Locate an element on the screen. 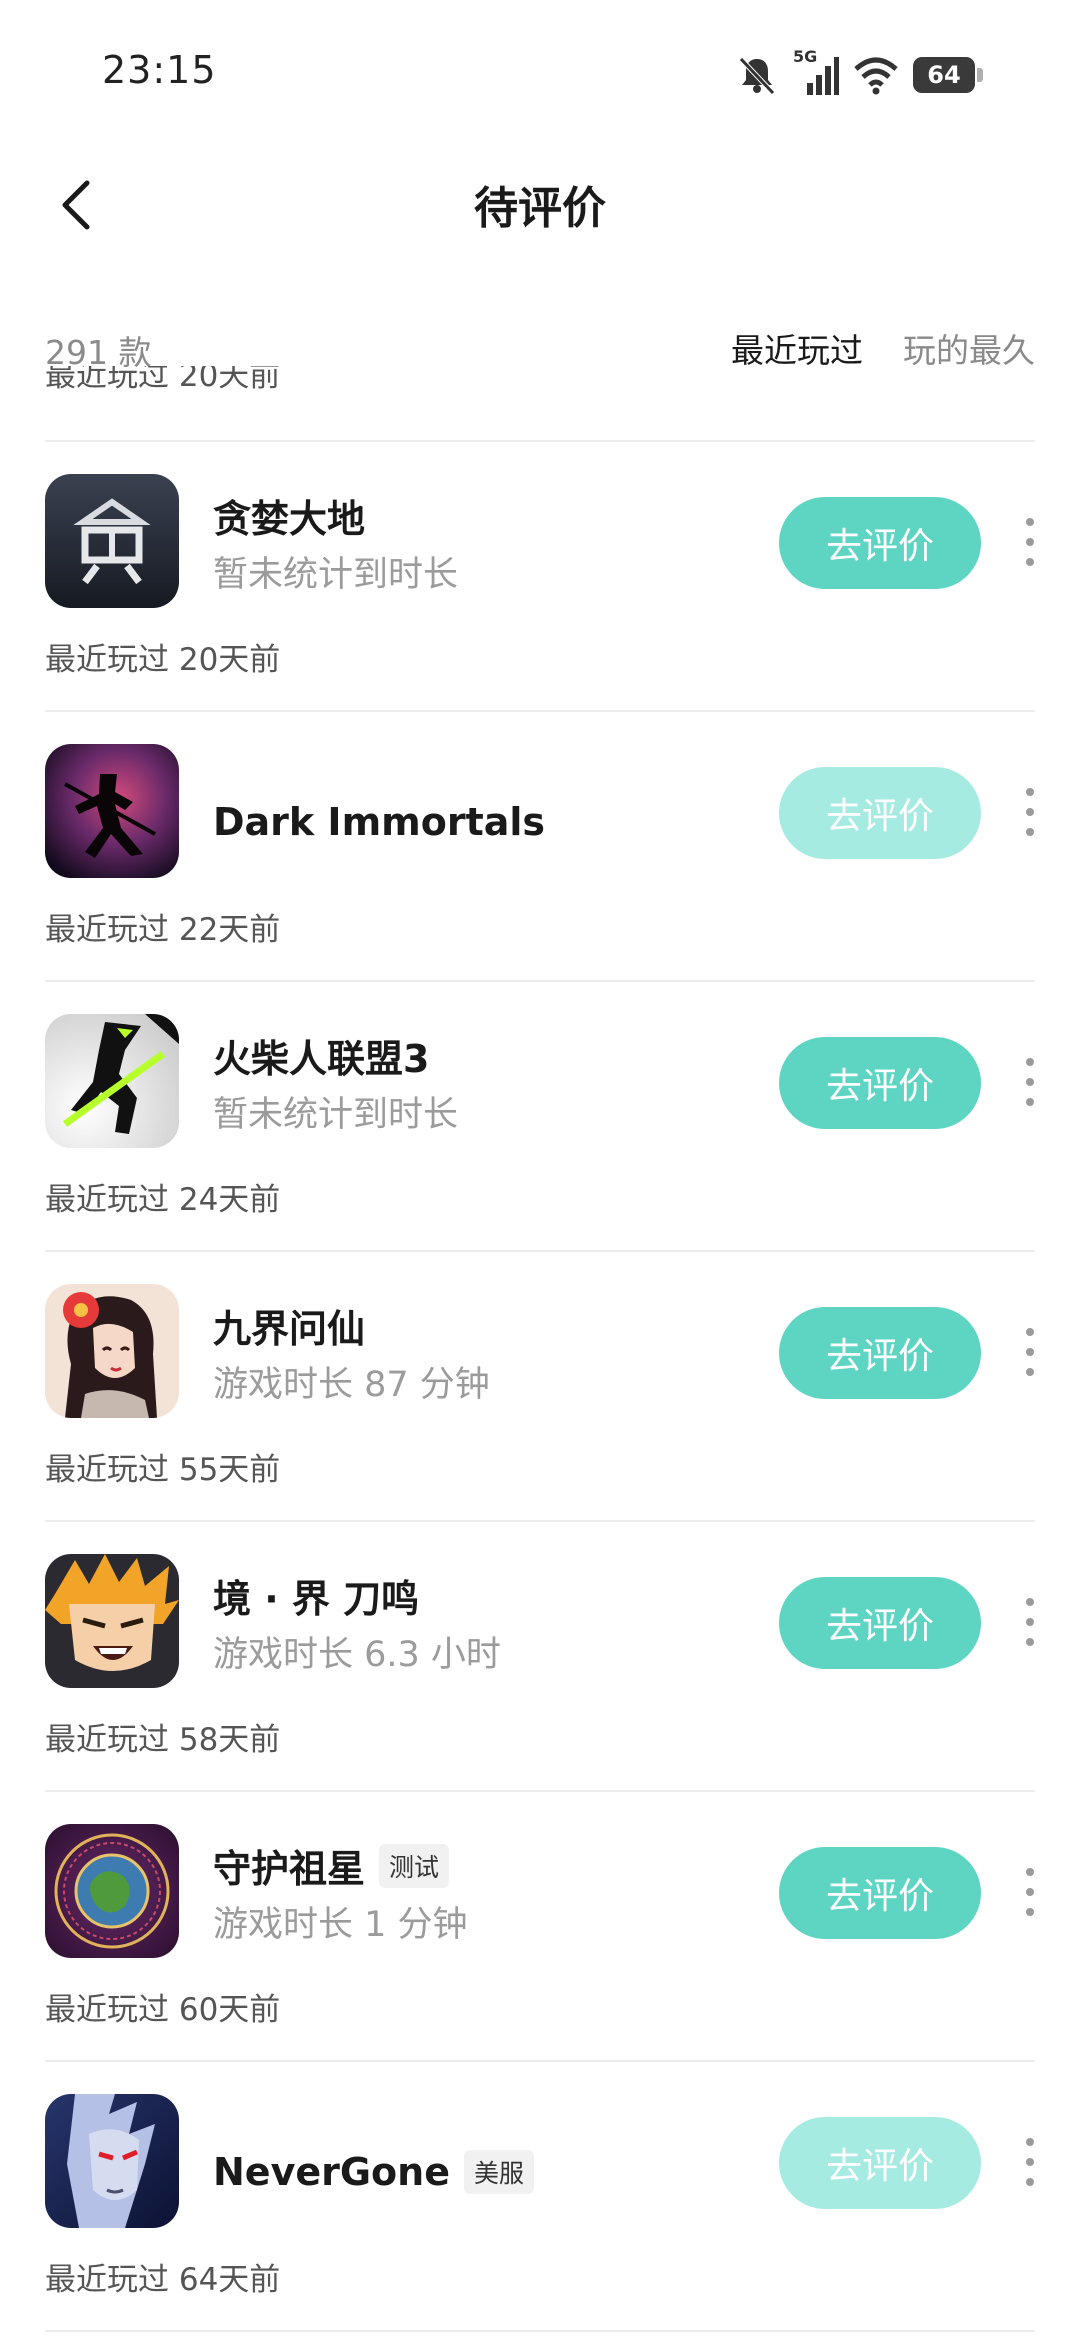 This screenshot has width=1080, height=2345. list-item: 火柴人联盟3 暂未统计到时长 去评价 最近玩过 24天前 is located at coordinates (540, 1117).